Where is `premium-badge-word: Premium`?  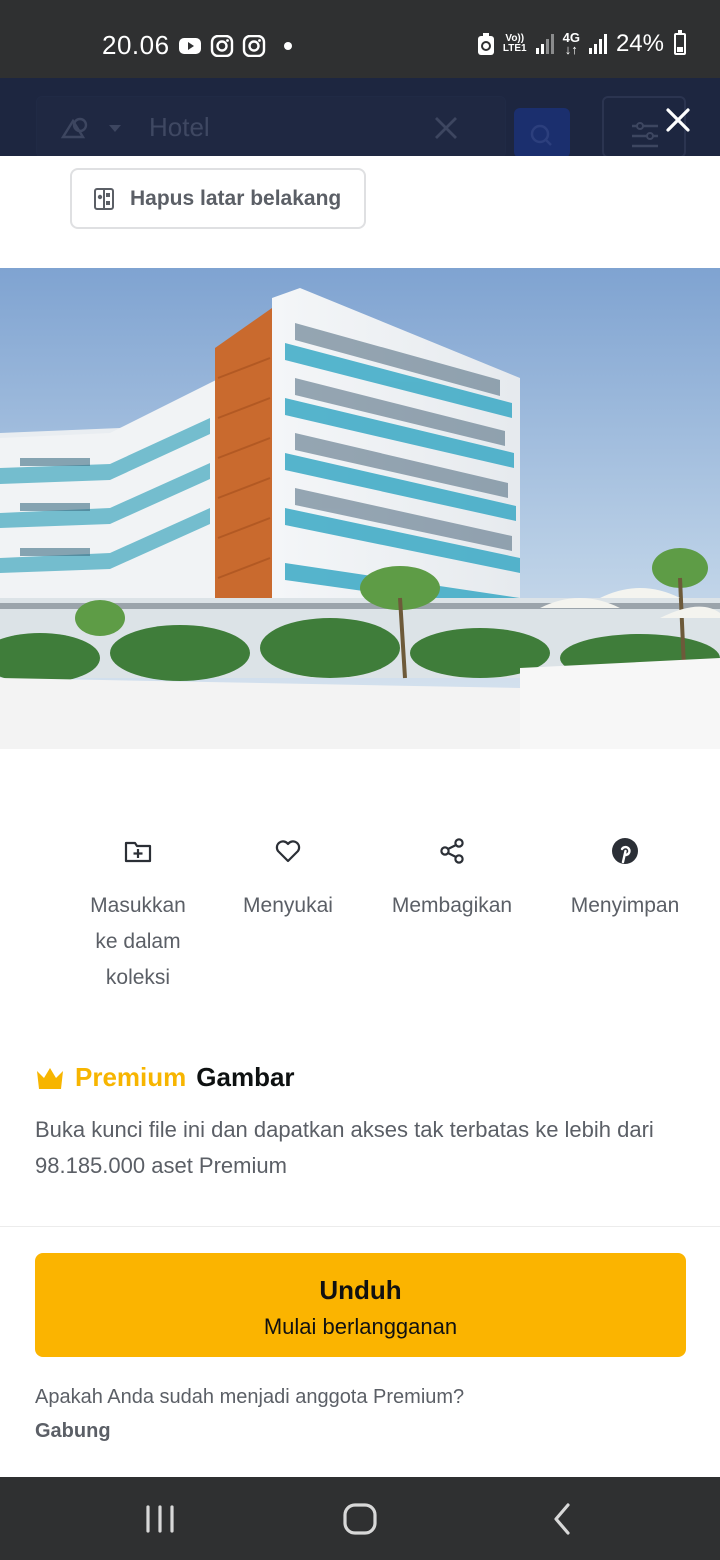 premium-badge-word: Premium is located at coordinates (131, 1077).